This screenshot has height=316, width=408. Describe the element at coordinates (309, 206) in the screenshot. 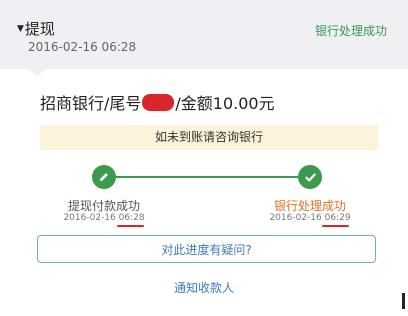

I see `step-2-label: 银行处理成功` at that location.